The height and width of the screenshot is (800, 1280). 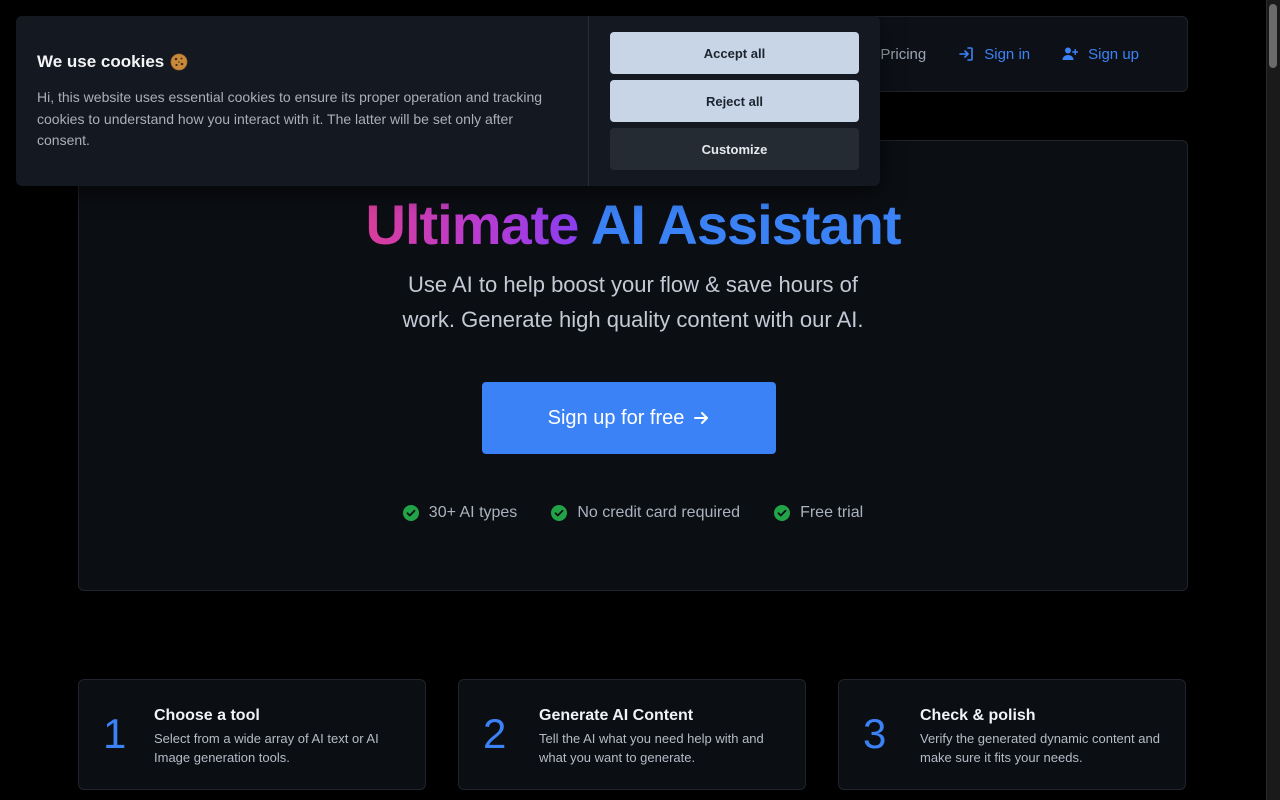 I want to click on step-title: Choose a tool, so click(x=207, y=715).